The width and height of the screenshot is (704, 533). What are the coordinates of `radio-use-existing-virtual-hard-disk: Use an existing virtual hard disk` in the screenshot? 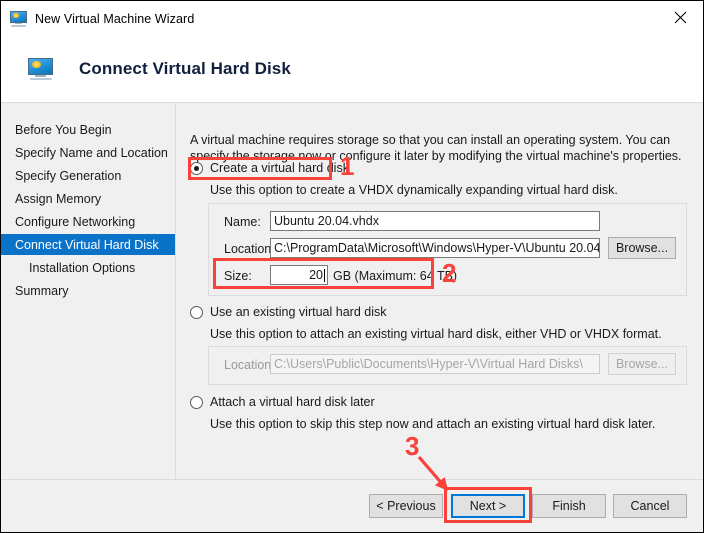 It's located at (288, 312).